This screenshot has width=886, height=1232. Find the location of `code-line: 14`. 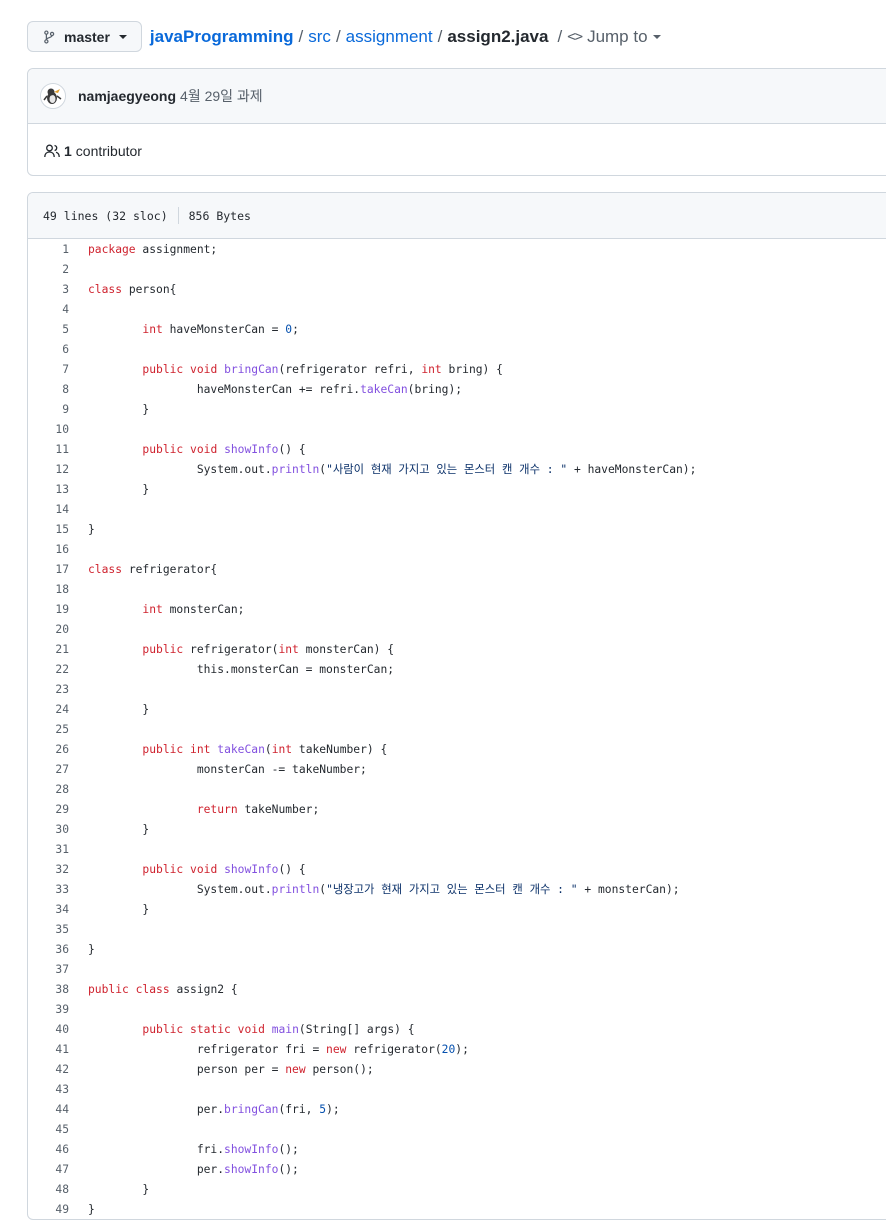

code-line: 14 is located at coordinates (457, 510).